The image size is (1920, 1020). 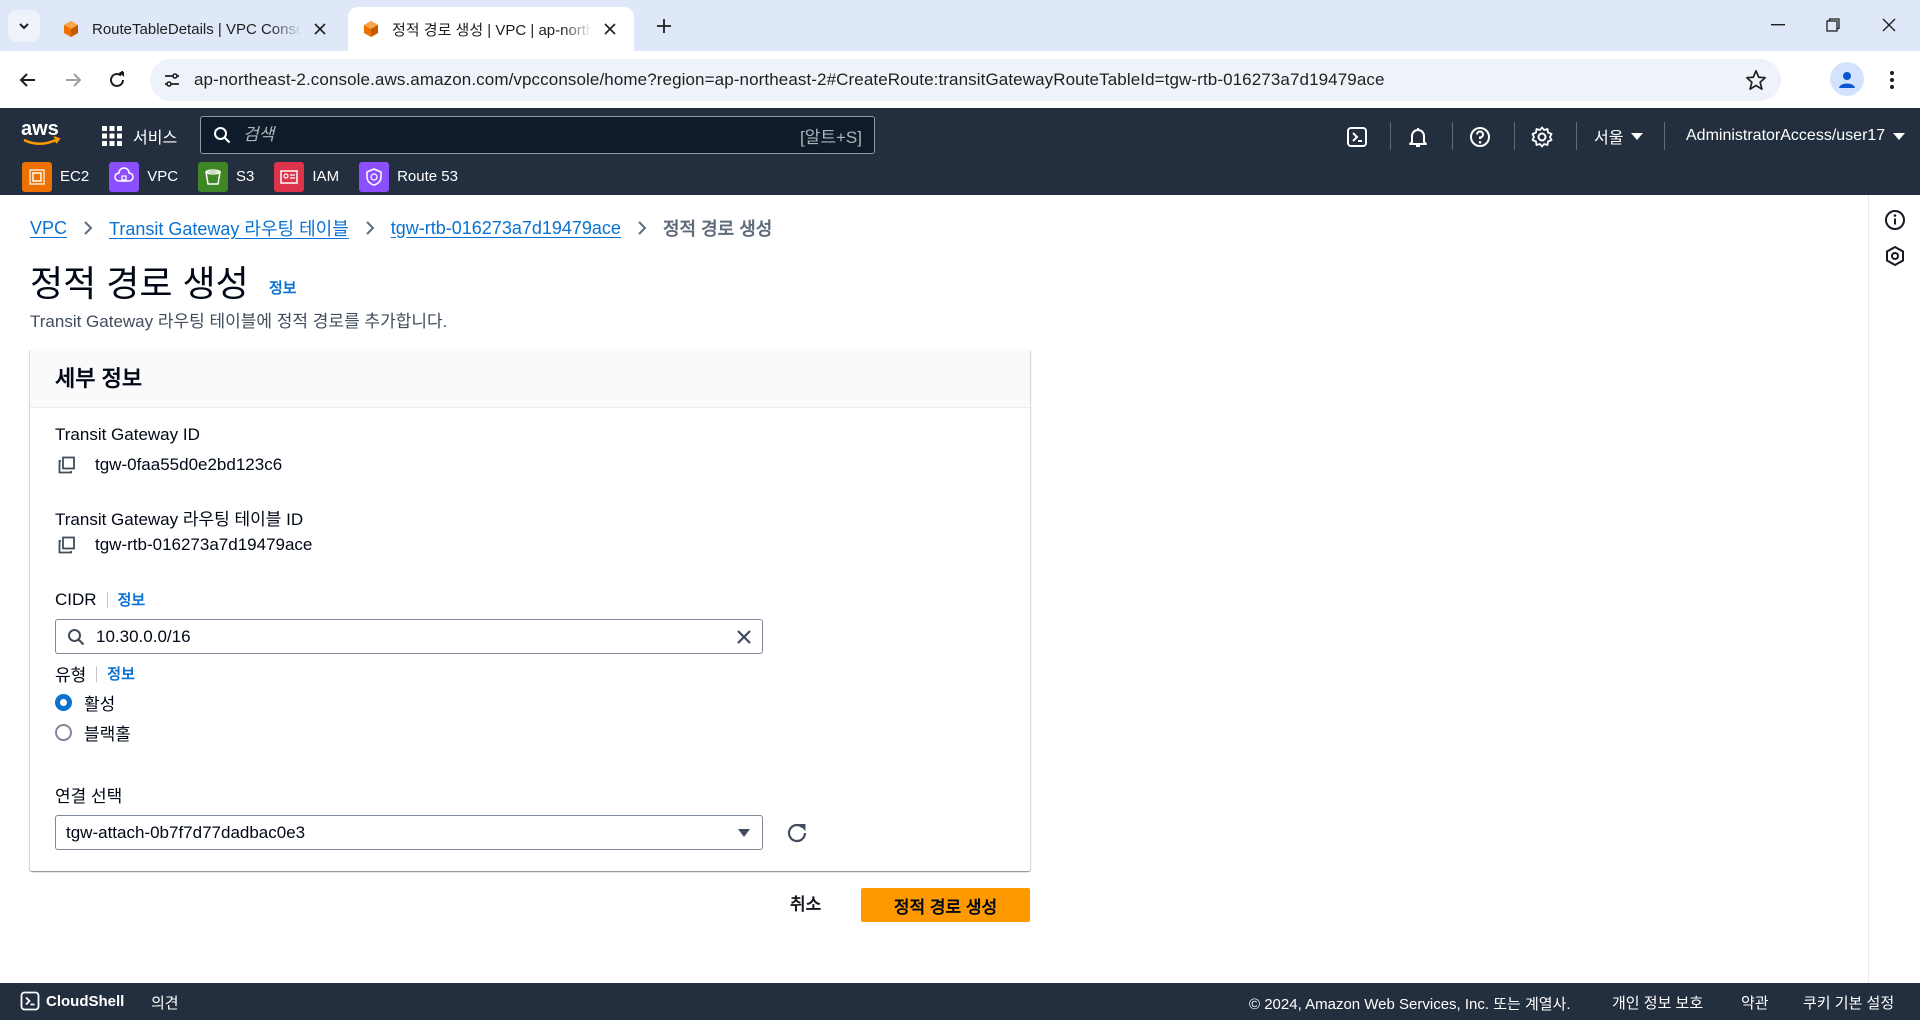 I want to click on tgw-id-label-text: Transit Gateway ID, so click(x=127, y=434).